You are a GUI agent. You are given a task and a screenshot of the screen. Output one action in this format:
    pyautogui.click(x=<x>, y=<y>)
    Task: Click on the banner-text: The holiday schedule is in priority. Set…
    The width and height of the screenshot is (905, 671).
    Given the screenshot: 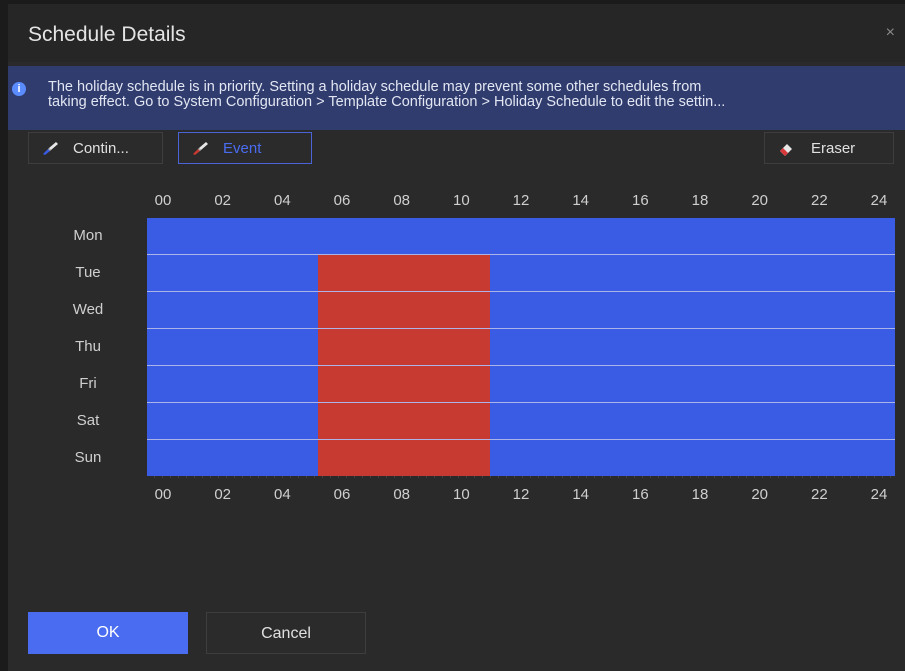 What is the action you would take?
    pyautogui.click(x=468, y=95)
    